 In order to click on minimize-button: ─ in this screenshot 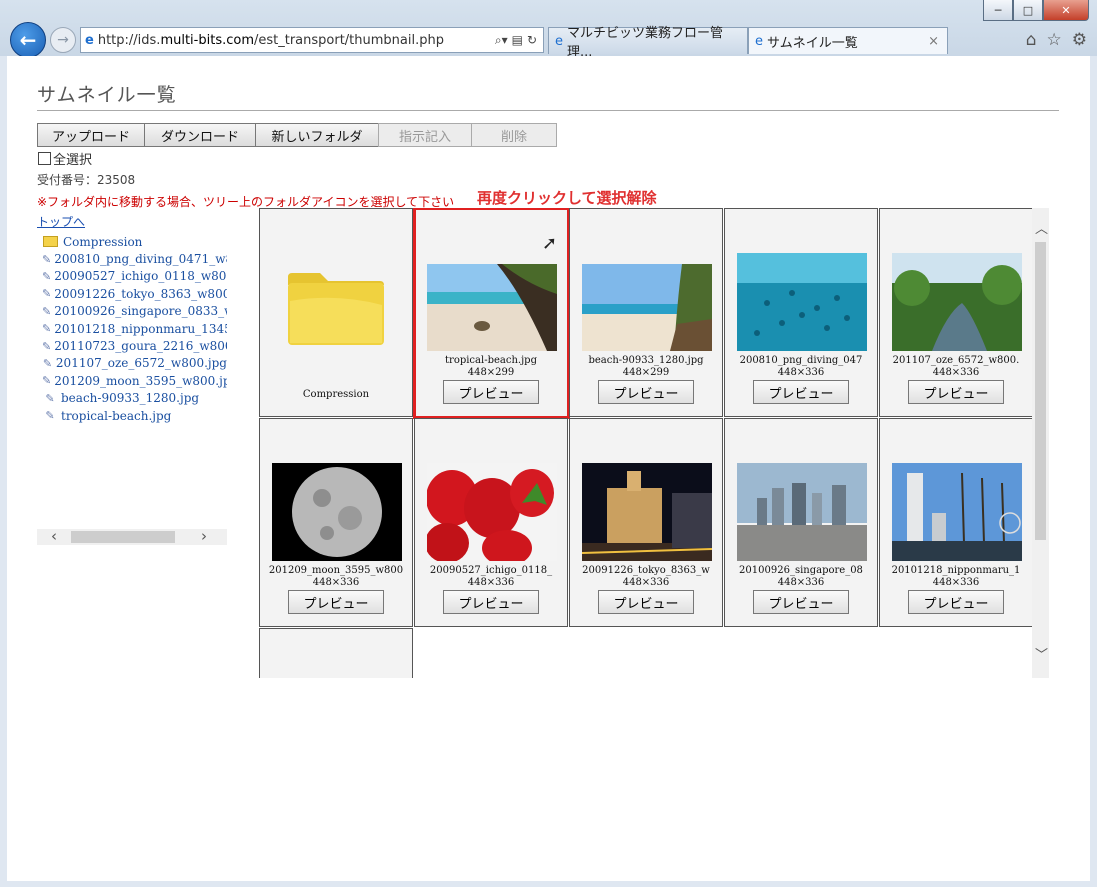, I will do `click(998, 10)`.